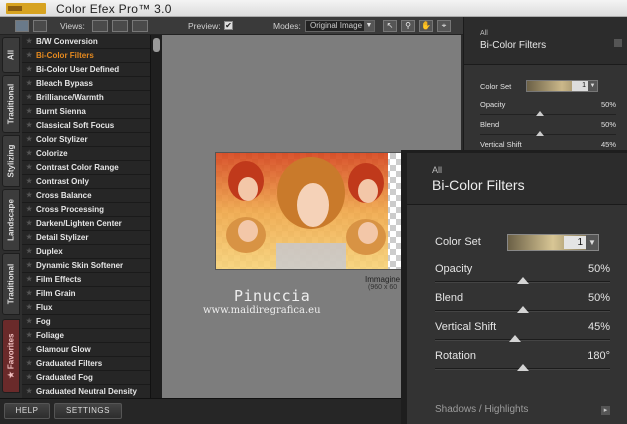 The image size is (627, 424). Describe the element at coordinates (458, 242) in the screenshot. I see `zoomed-color-set-label: Color Set` at that location.